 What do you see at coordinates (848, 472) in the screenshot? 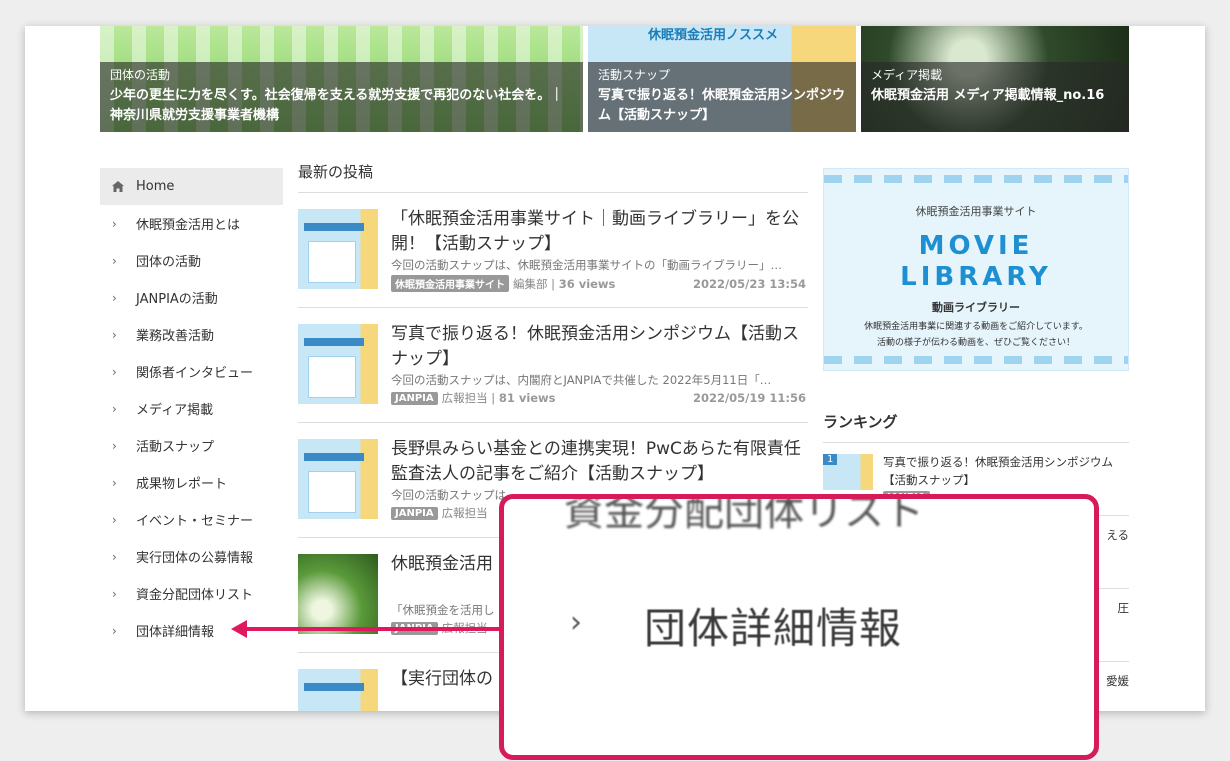
I see `ranking-thumbnail: 1` at bounding box center [848, 472].